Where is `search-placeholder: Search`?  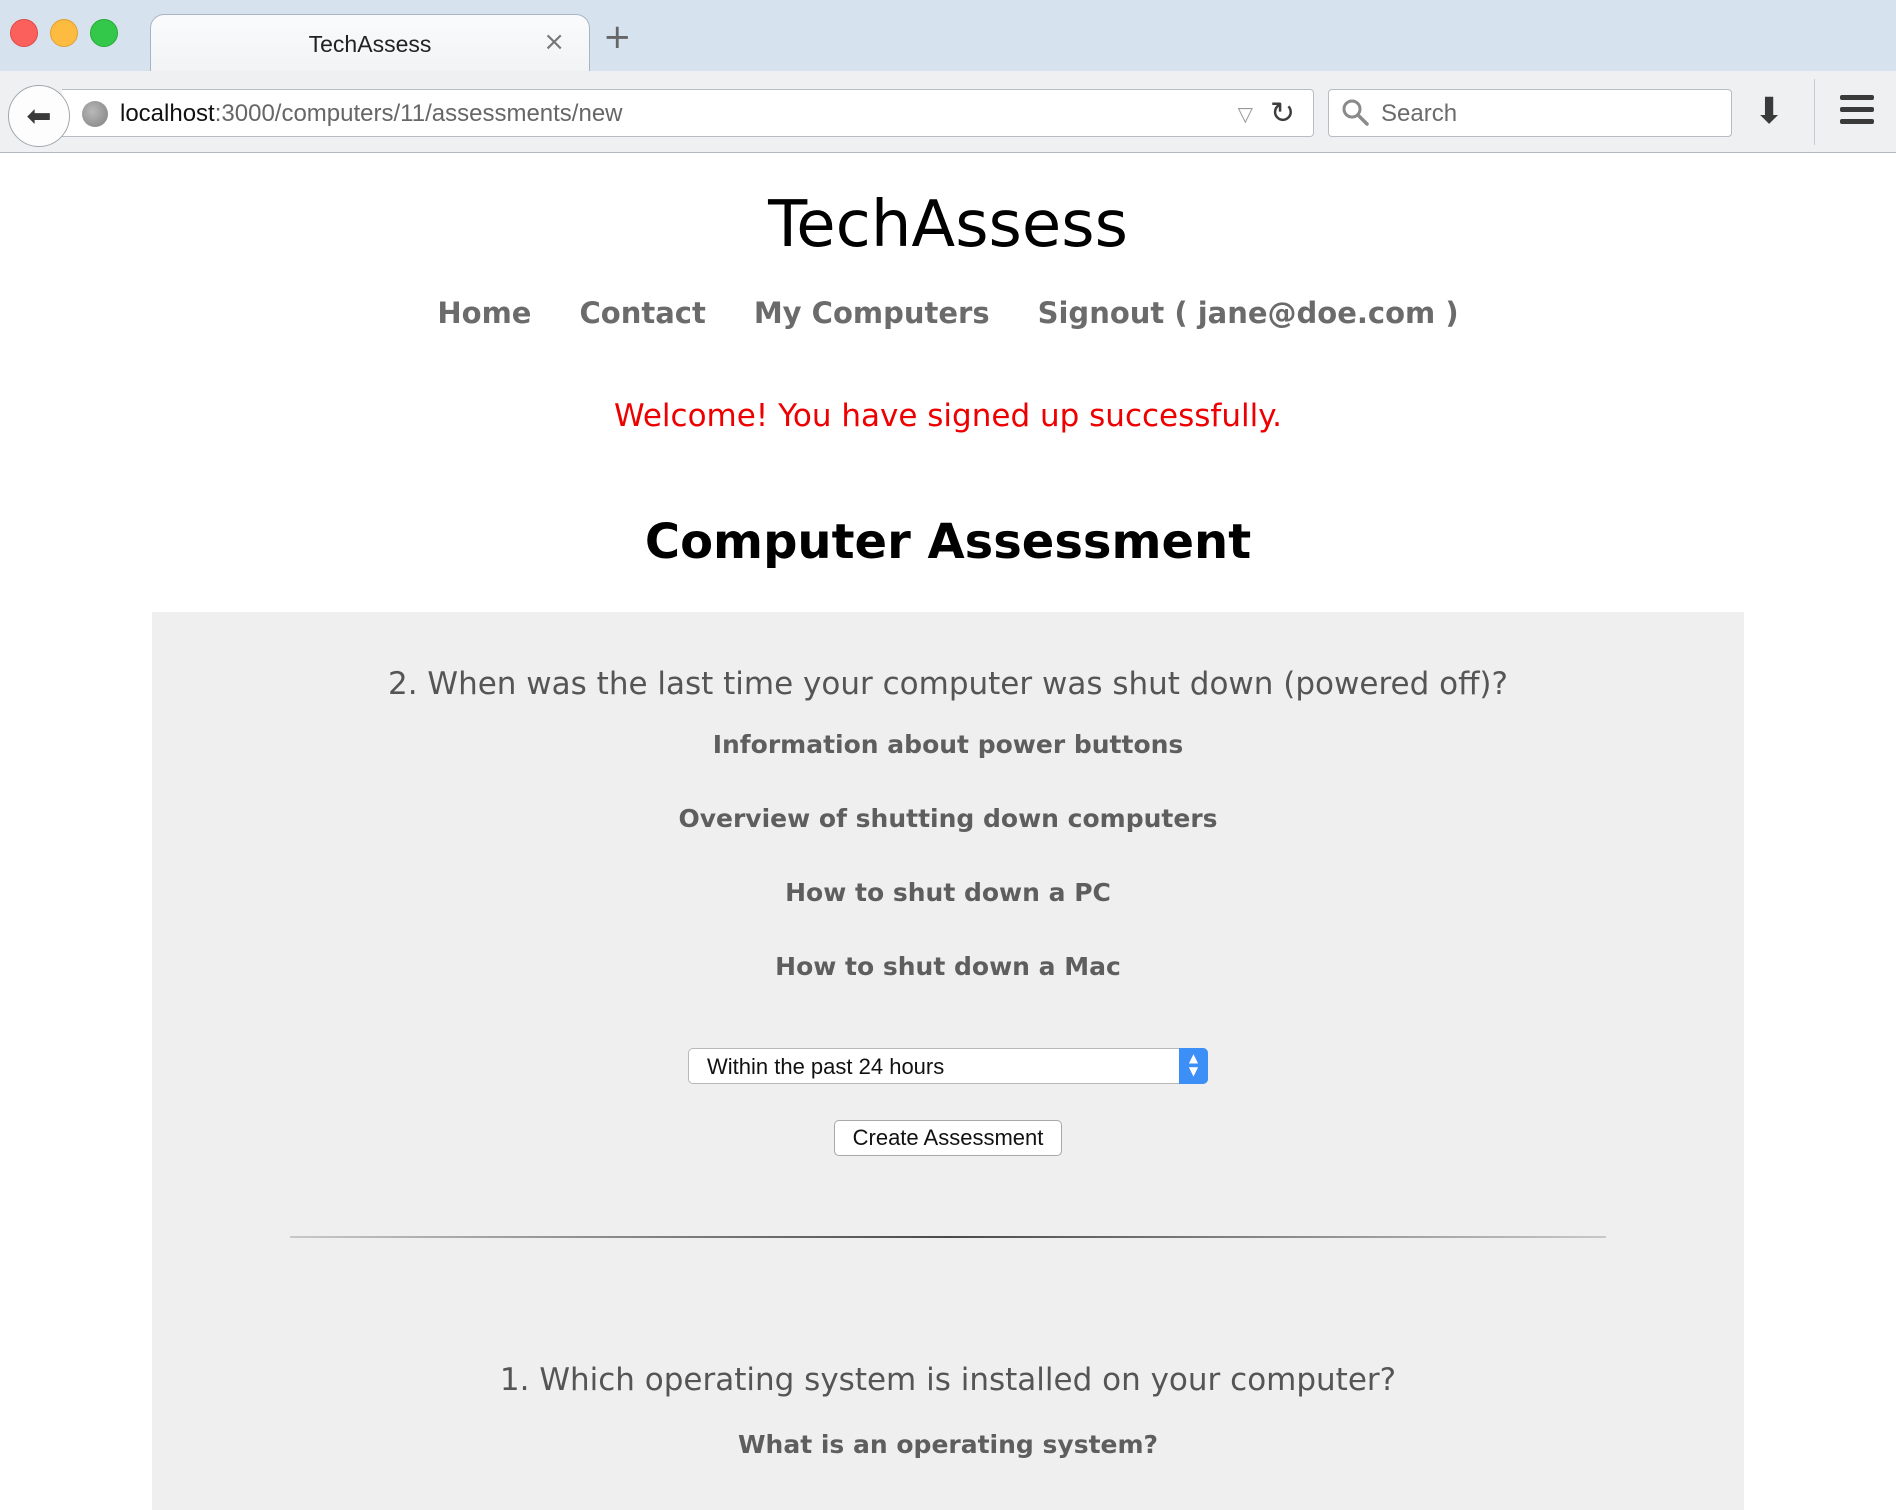 search-placeholder: Search is located at coordinates (1419, 113).